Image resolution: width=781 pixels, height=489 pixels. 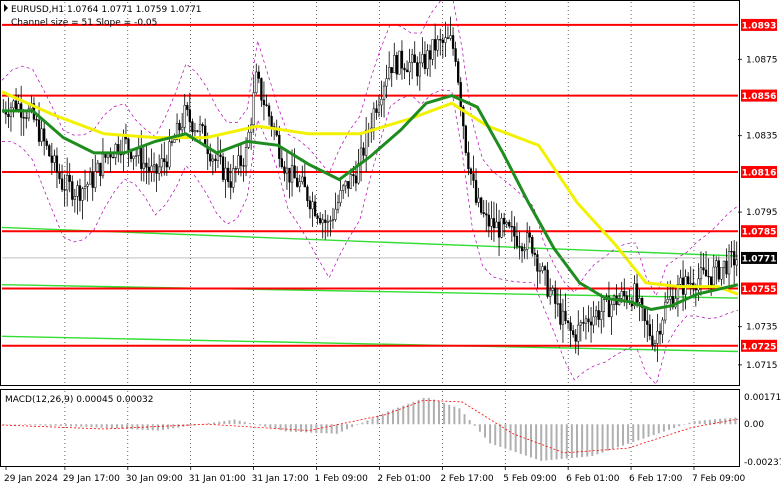 What do you see at coordinates (762, 137) in the screenshot?
I see `price-axis-label: 1.0835` at bounding box center [762, 137].